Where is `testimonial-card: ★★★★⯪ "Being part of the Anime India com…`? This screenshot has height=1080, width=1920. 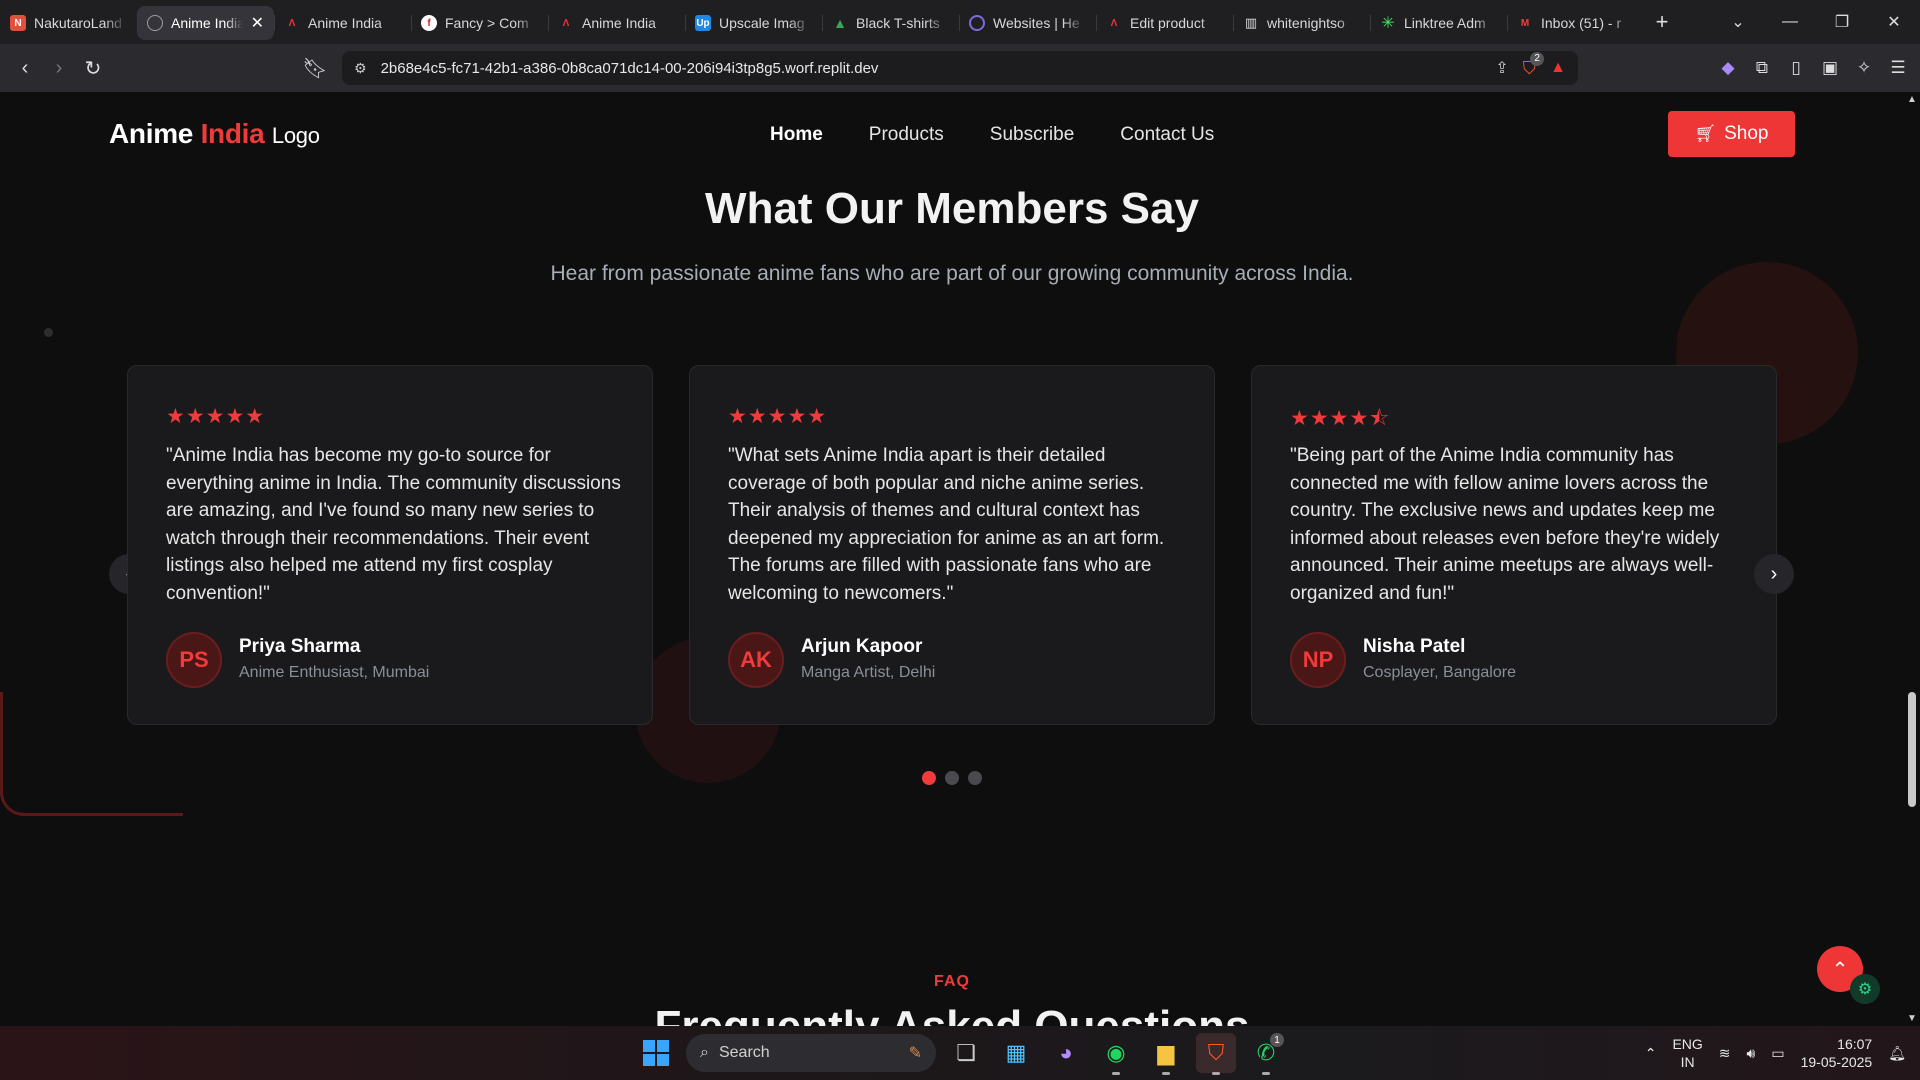
testimonial-card: ★★★★⯪ "Being part of the Anime India com… is located at coordinates (1514, 545).